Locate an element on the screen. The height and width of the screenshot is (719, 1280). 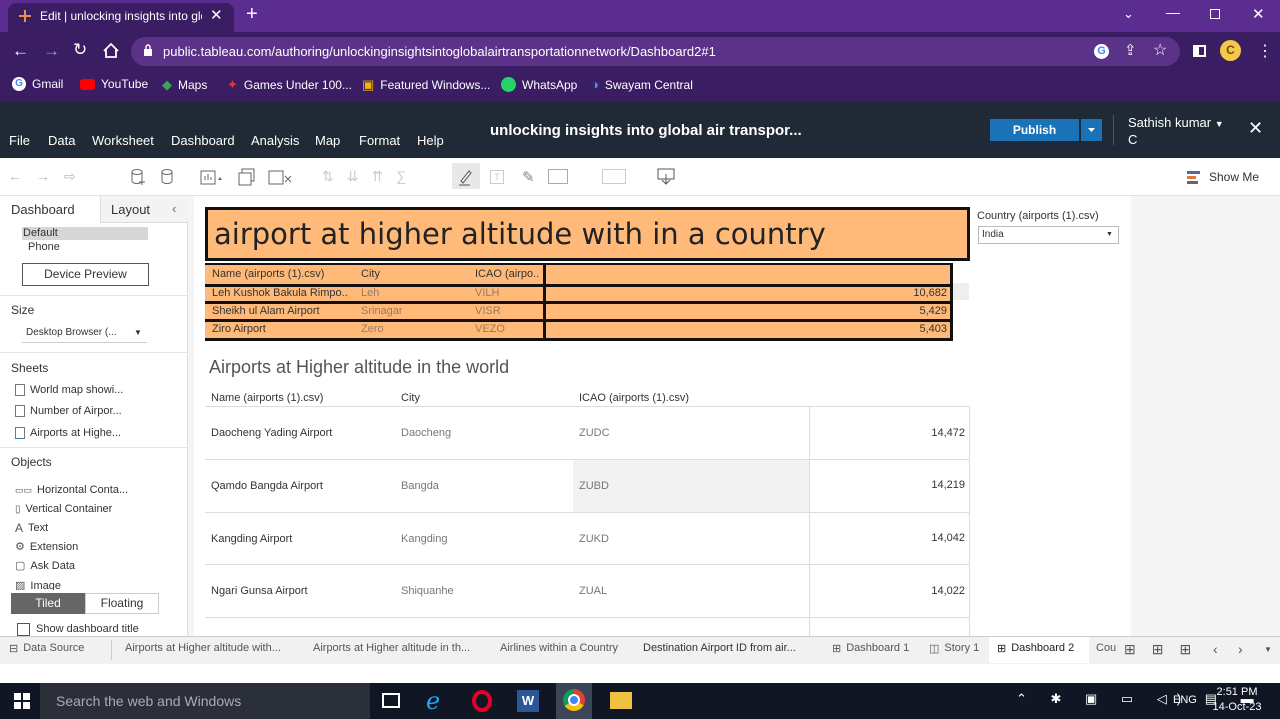
world-row-icao: ZUDC is located at coordinates (594, 433).